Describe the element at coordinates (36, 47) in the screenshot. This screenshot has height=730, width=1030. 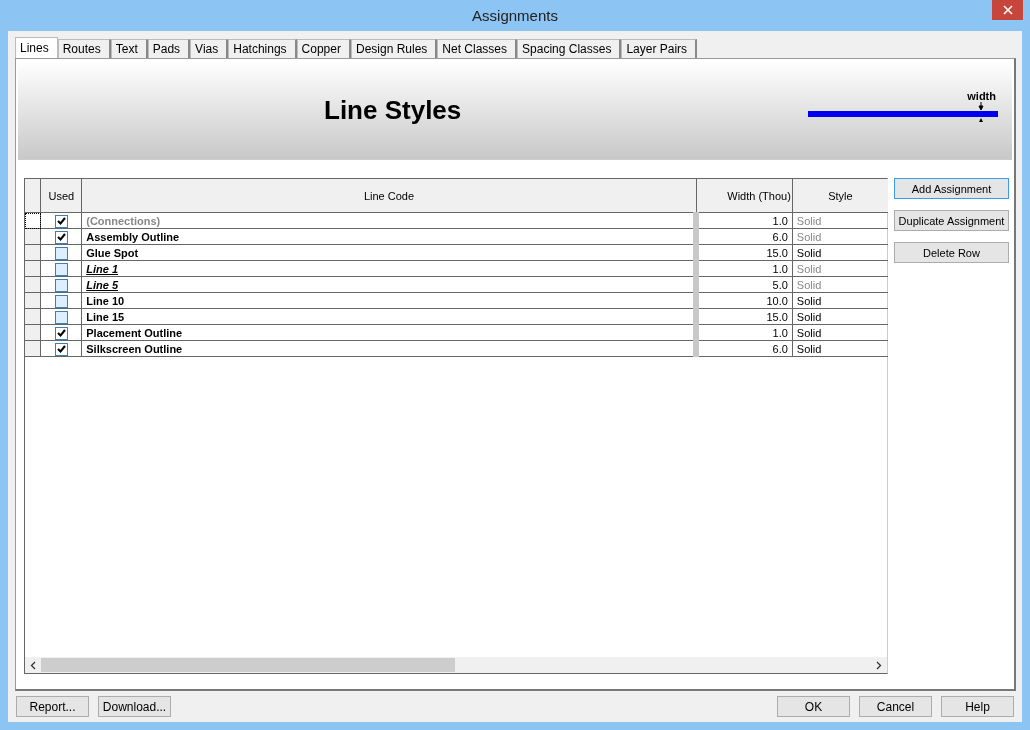
I see `tab: Lines` at that location.